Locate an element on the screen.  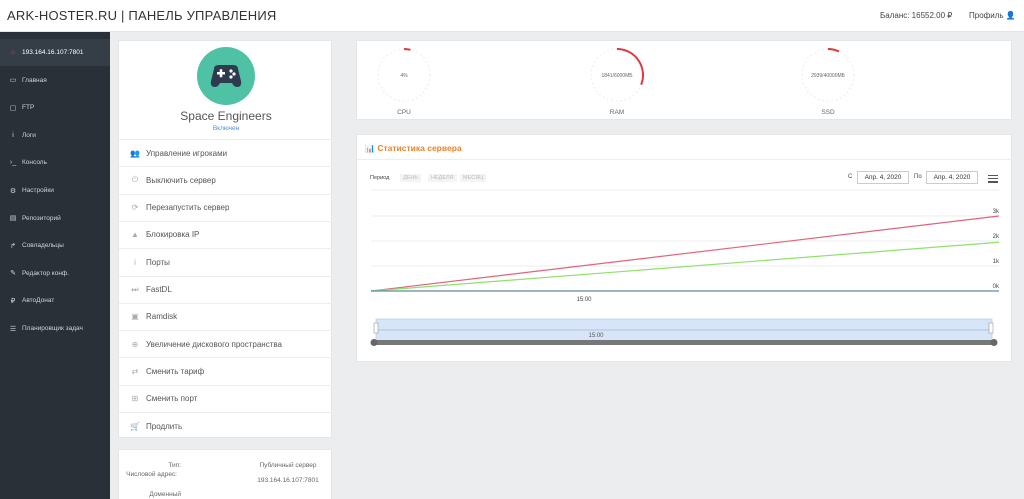
sidebar-item-label: Консоль is located at coordinates (34, 163).